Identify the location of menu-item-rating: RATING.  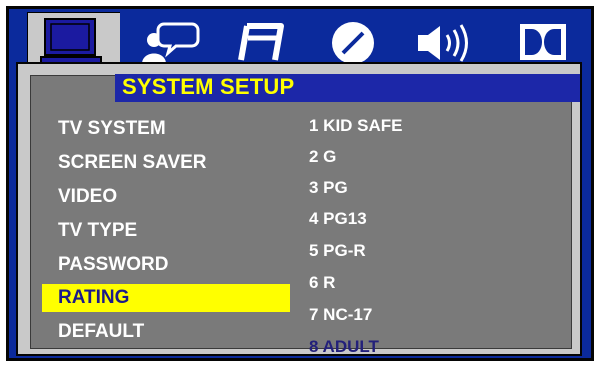
(166, 298).